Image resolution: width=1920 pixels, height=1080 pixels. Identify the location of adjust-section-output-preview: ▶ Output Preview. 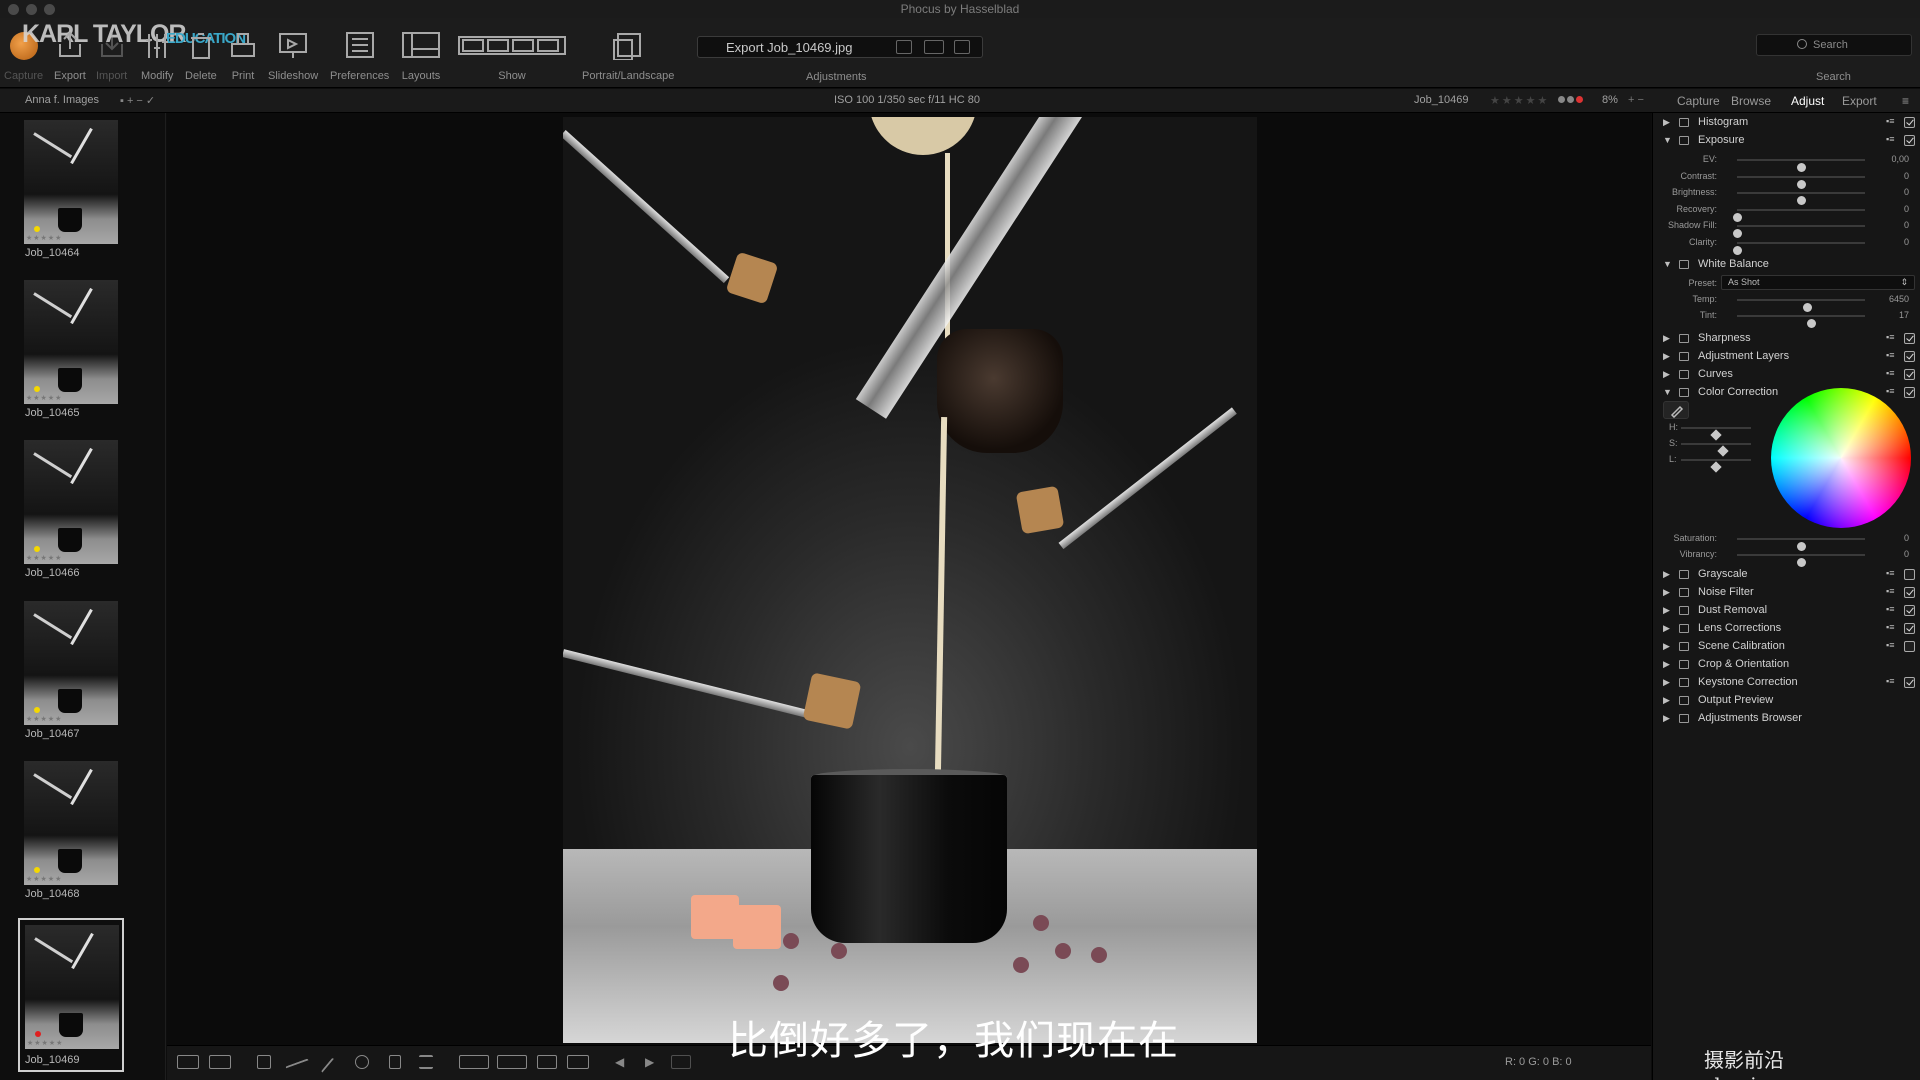
(1786, 701).